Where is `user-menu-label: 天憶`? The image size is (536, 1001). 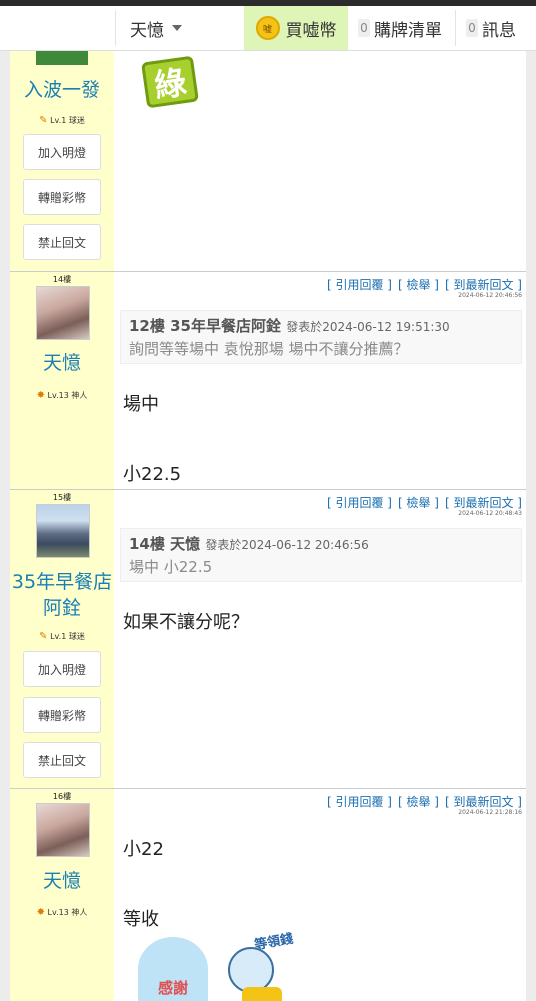
user-menu-label: 天憶 is located at coordinates (147, 30).